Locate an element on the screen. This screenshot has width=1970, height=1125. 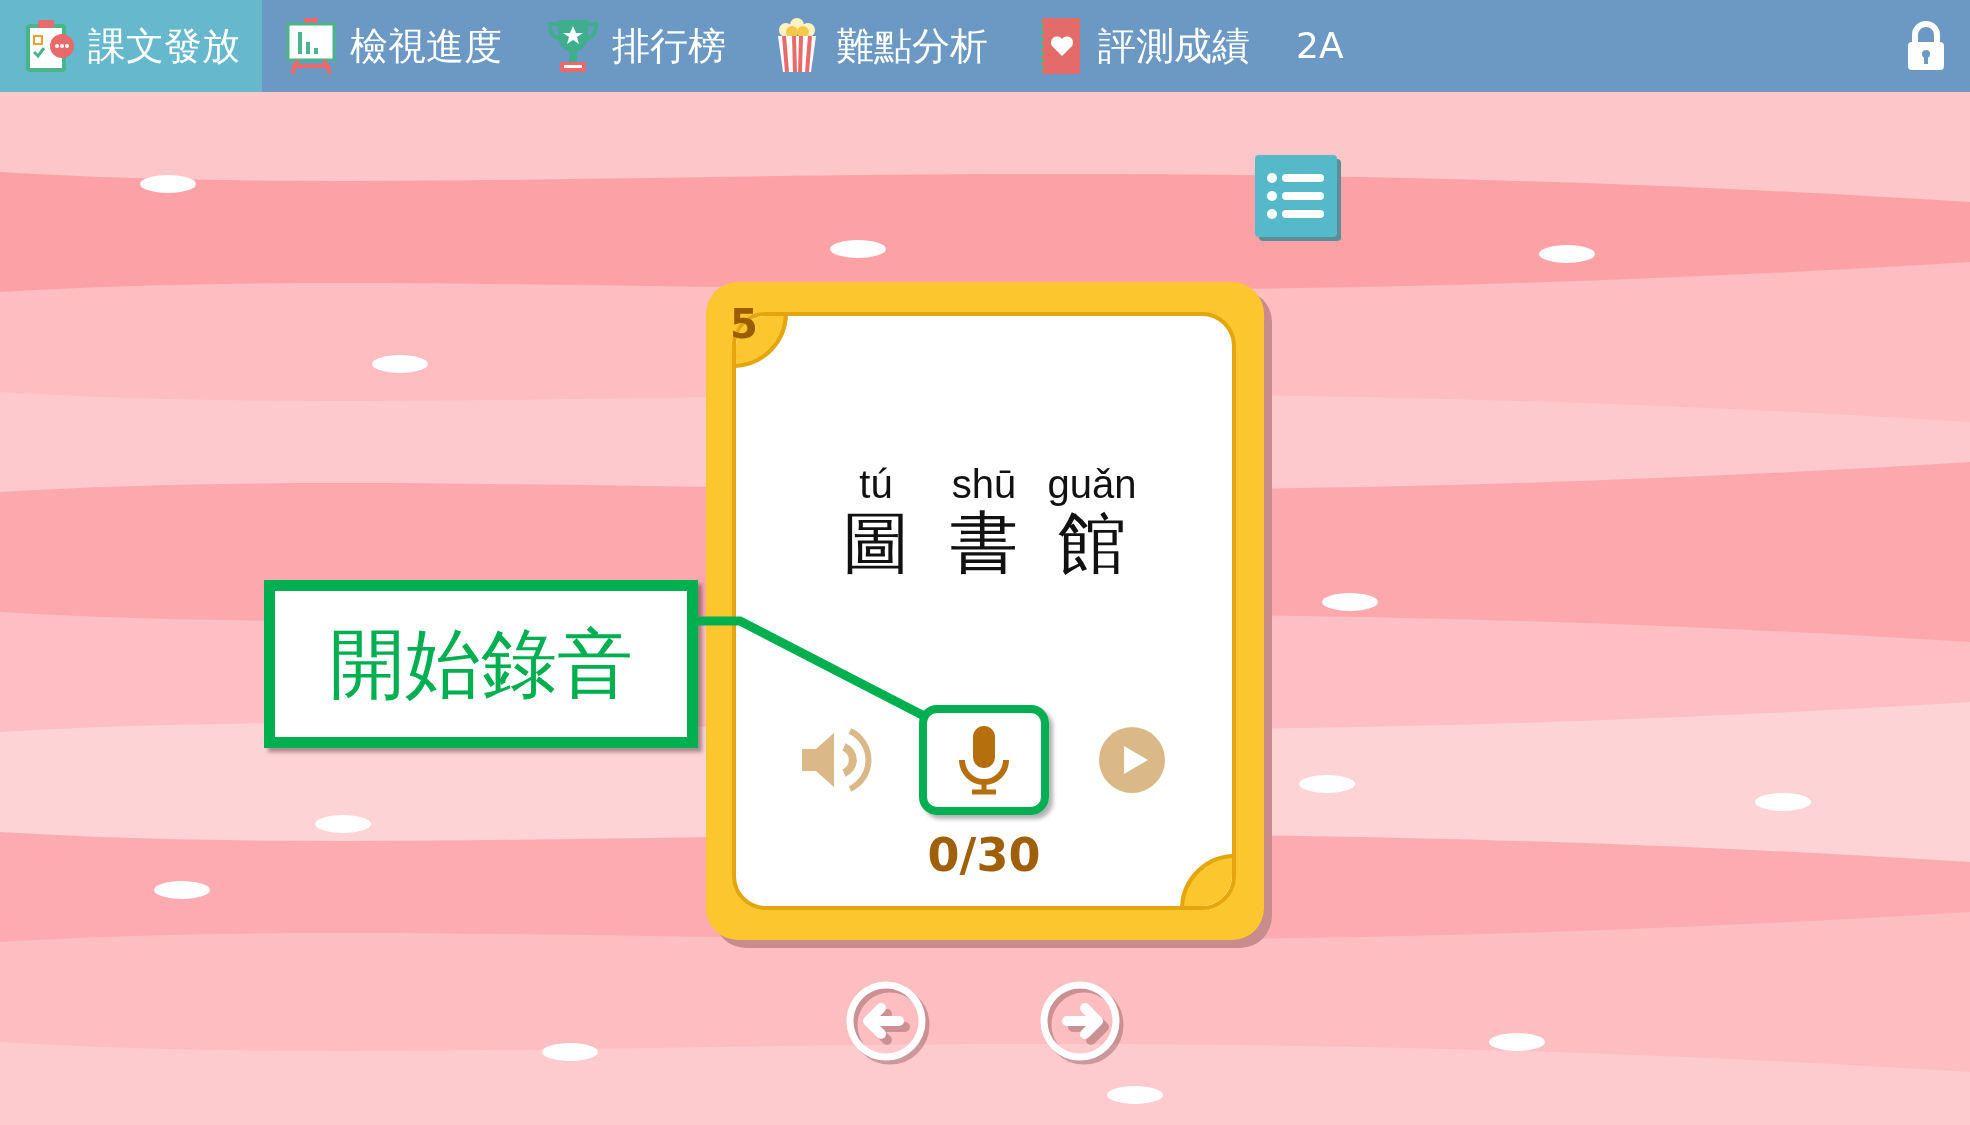
card-number: 5 is located at coordinates (744, 324).